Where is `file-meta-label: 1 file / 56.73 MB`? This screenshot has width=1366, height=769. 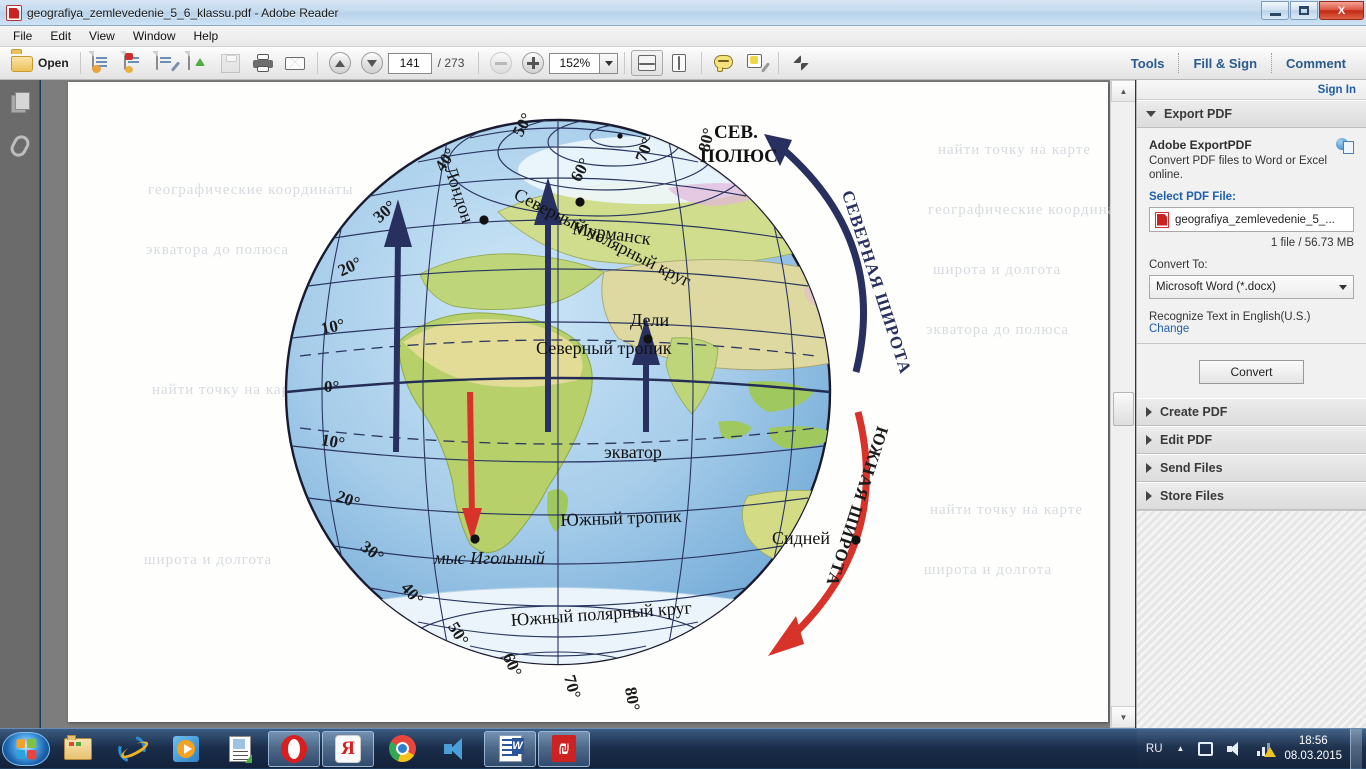 file-meta-label: 1 file / 56.73 MB is located at coordinates (1312, 243).